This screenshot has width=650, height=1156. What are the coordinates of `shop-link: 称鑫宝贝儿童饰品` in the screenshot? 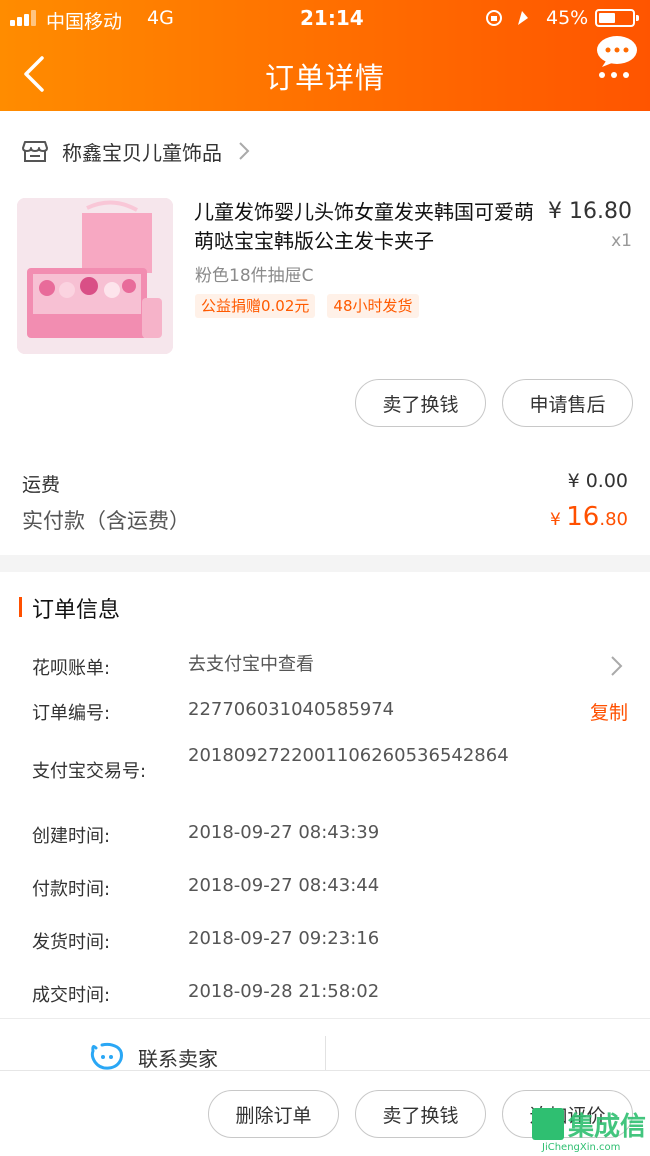 It's located at (136, 151).